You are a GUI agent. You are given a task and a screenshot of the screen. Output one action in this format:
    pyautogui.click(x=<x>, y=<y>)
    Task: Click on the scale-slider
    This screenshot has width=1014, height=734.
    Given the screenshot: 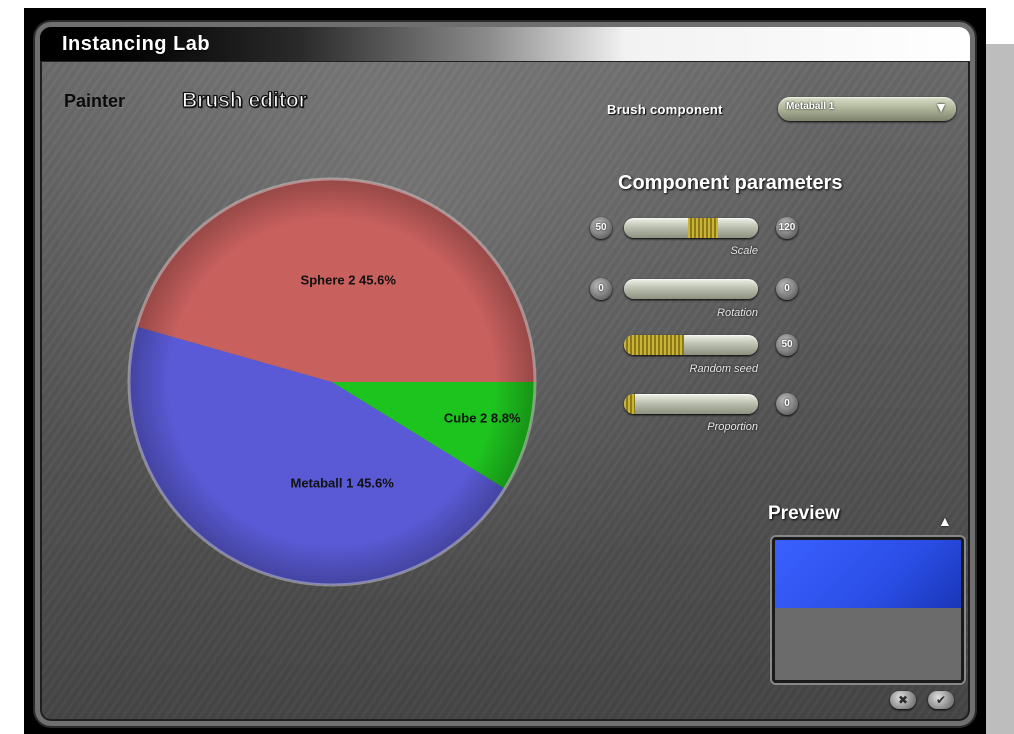 What is the action you would take?
    pyautogui.click(x=691, y=228)
    